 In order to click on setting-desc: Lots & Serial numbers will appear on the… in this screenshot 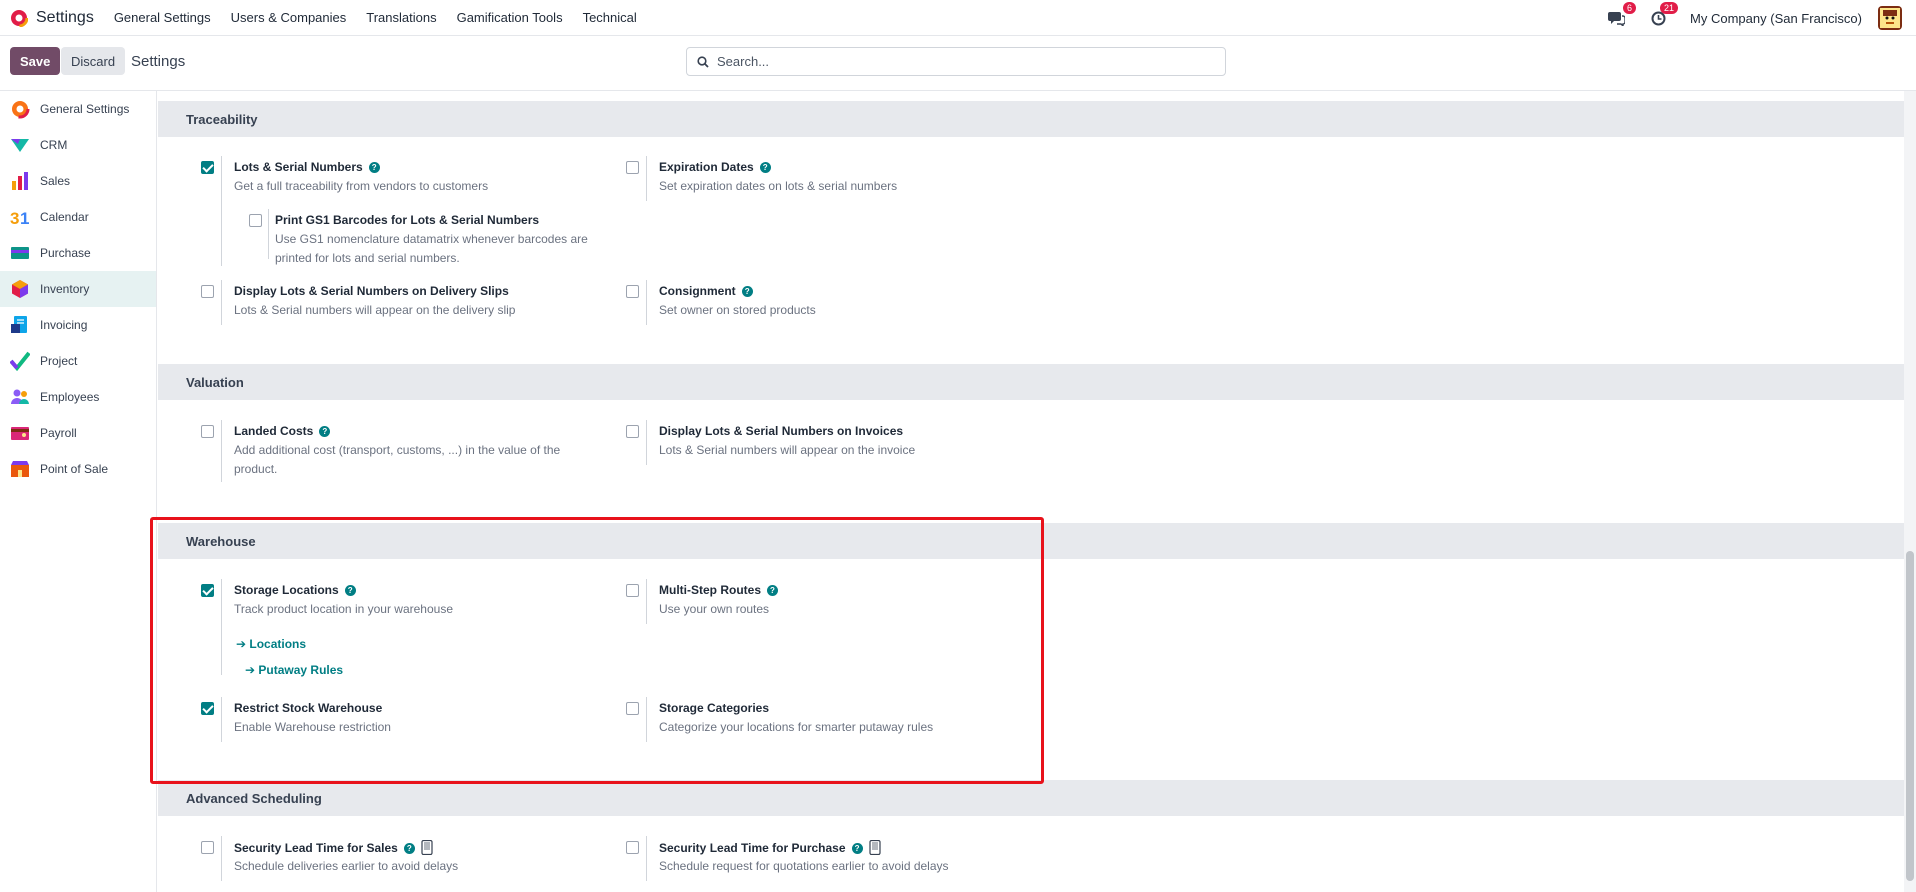, I will do `click(787, 450)`.